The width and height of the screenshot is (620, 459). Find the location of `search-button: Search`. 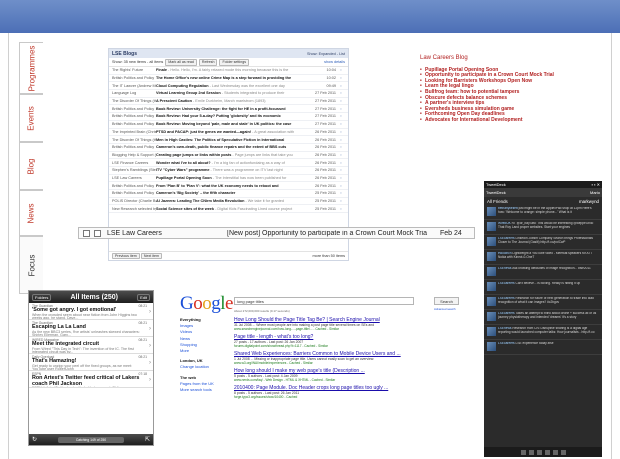

search-button: Search is located at coordinates (446, 301).